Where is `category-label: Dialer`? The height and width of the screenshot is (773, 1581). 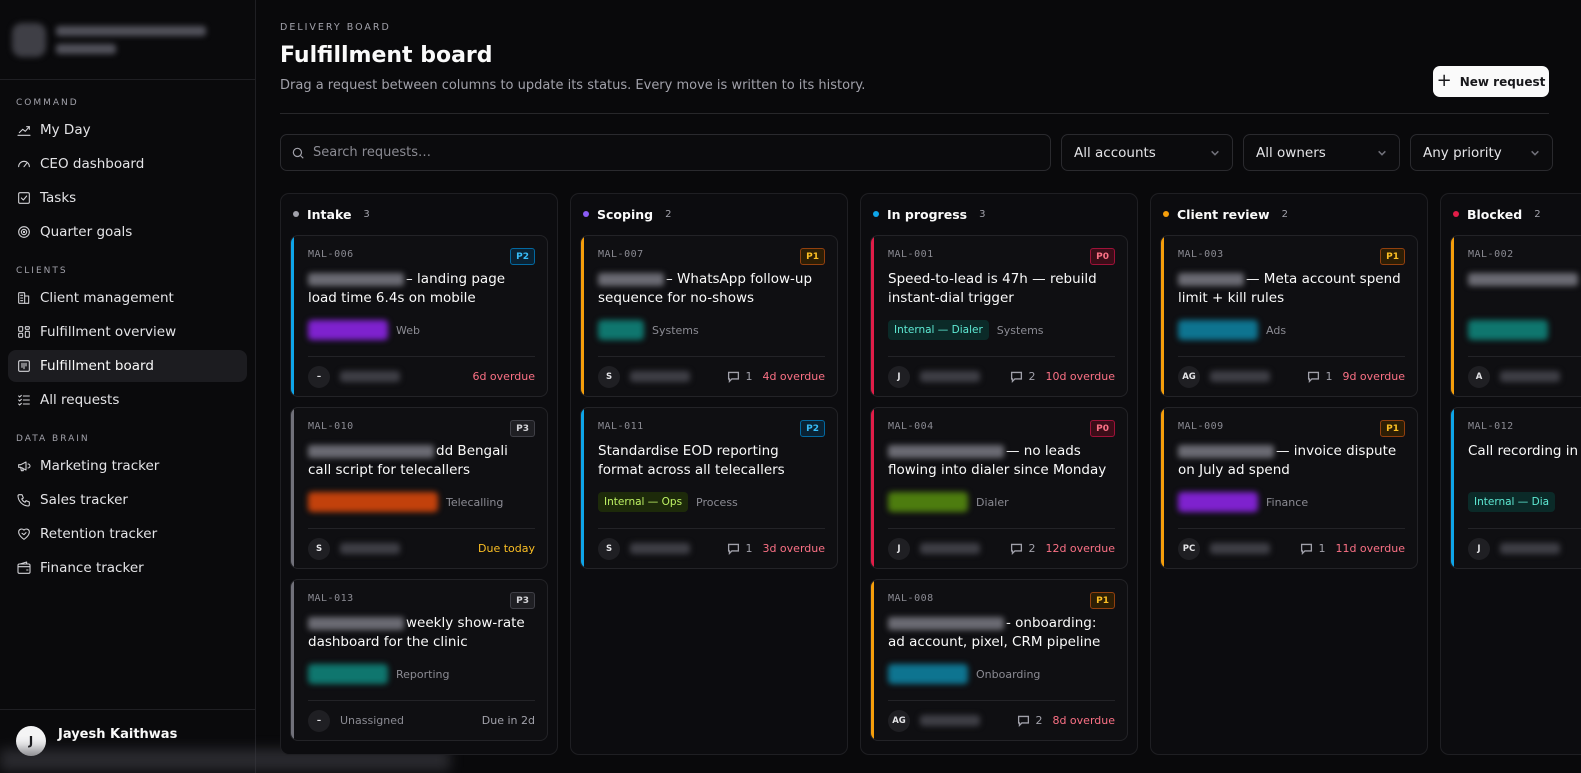 category-label: Dialer is located at coordinates (992, 502).